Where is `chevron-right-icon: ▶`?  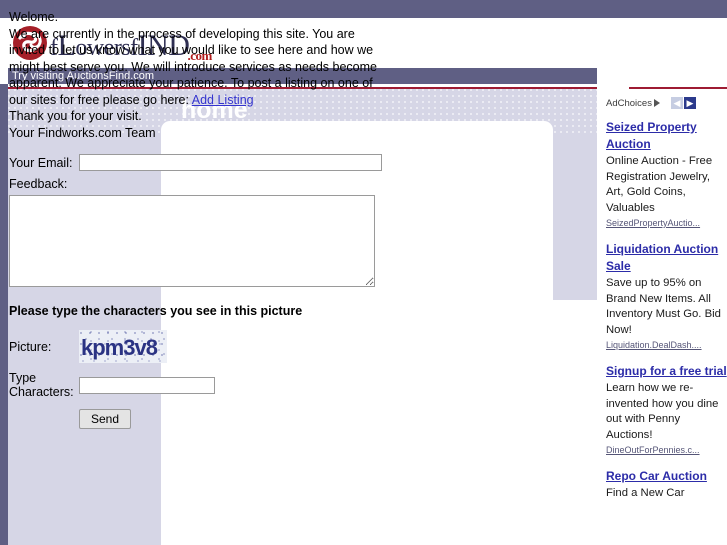
chevron-right-icon: ▶ is located at coordinates (689, 103).